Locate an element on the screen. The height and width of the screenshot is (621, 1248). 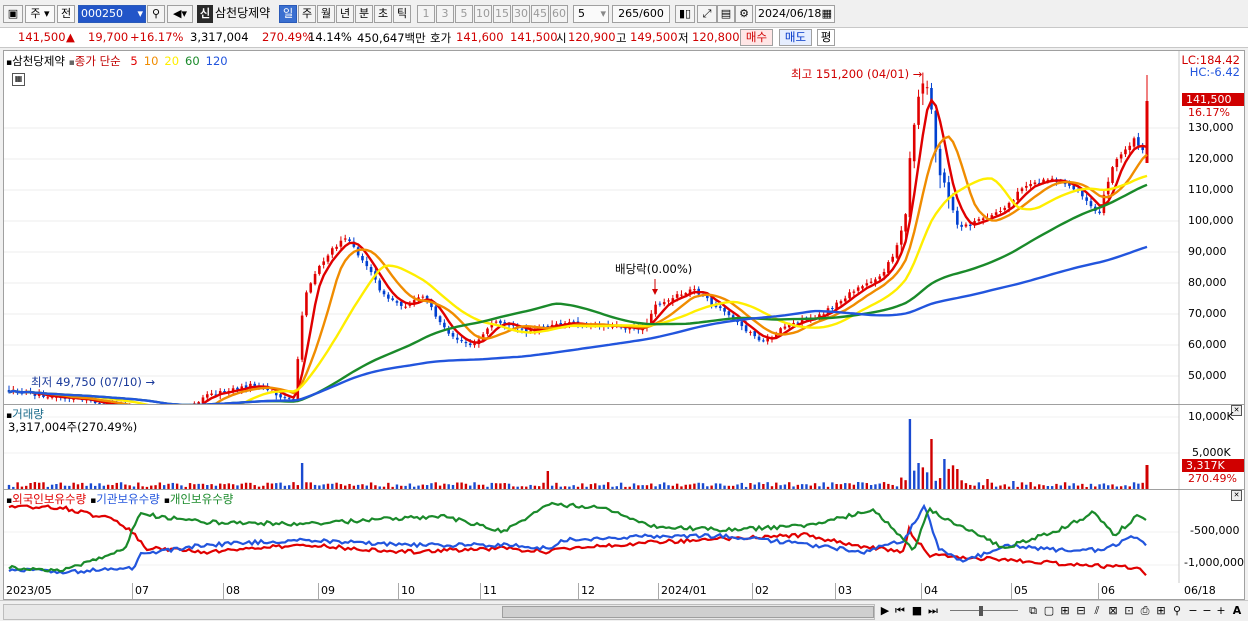
history-dropdown: 전 is located at coordinates (66, 14).